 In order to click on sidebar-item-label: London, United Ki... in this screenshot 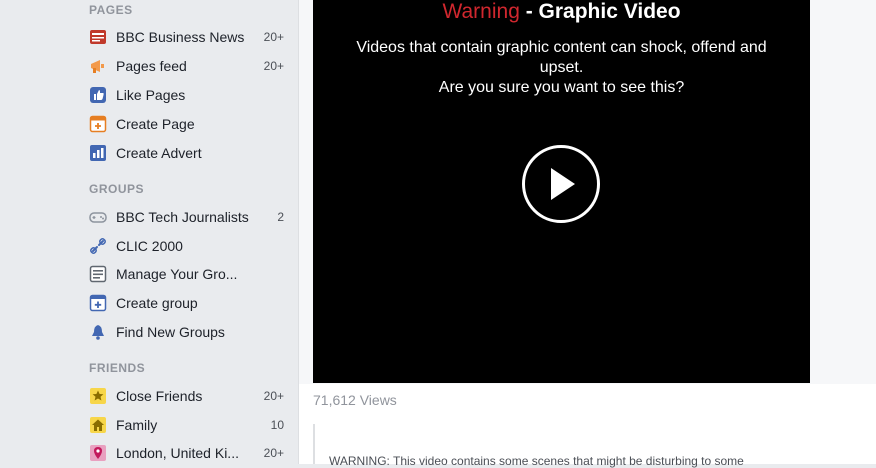, I will do `click(177, 453)`.